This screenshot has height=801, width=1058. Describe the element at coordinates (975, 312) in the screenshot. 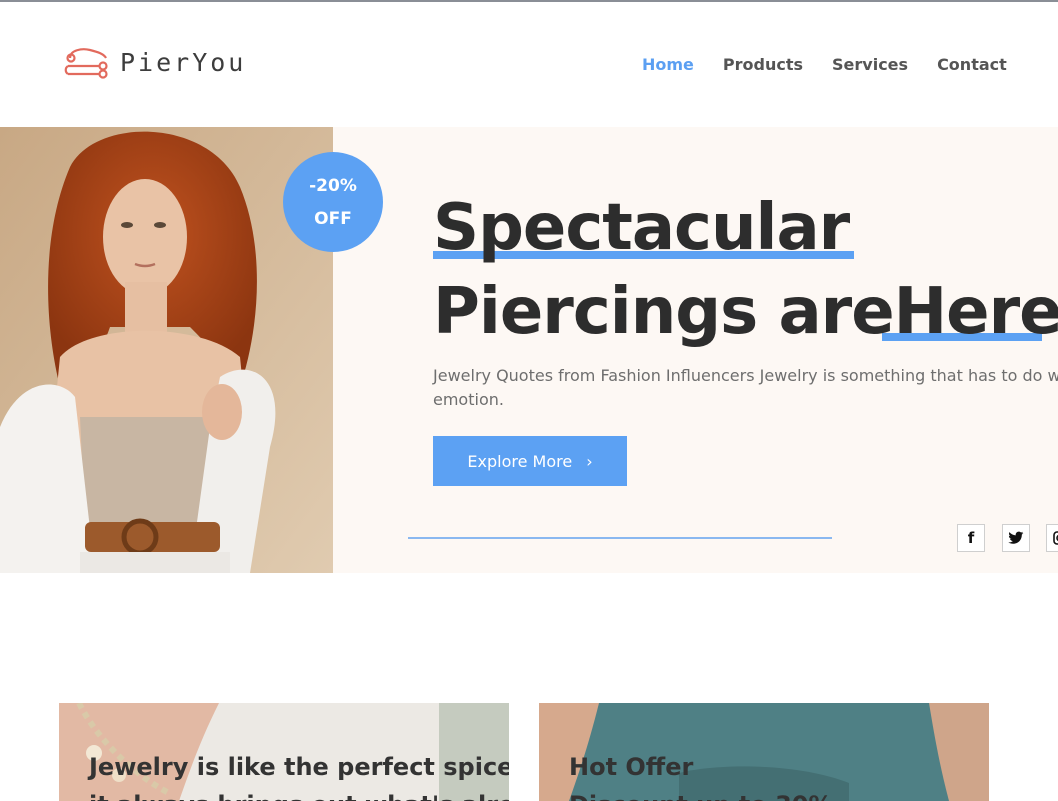

I see `hero-title-highlight: Here` at that location.